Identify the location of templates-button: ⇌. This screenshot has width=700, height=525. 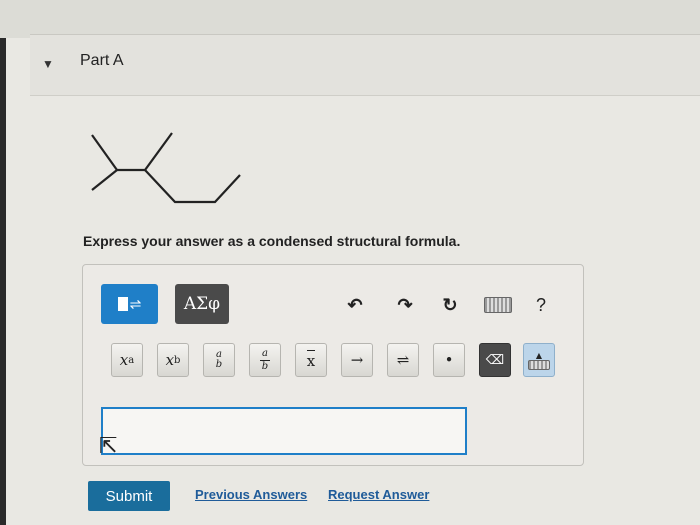
(129, 304).